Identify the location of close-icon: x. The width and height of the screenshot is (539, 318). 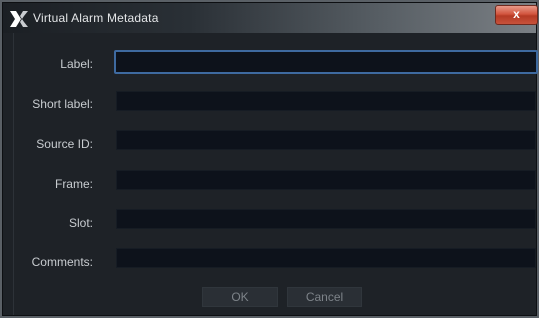
(516, 14).